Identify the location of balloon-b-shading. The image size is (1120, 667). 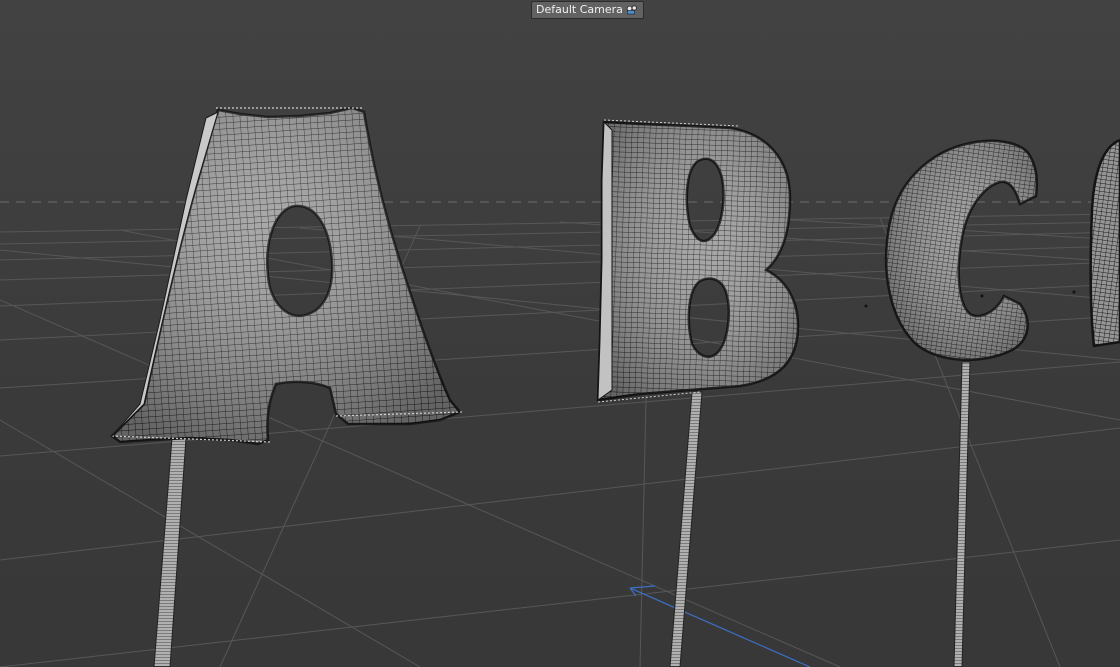
(698, 261).